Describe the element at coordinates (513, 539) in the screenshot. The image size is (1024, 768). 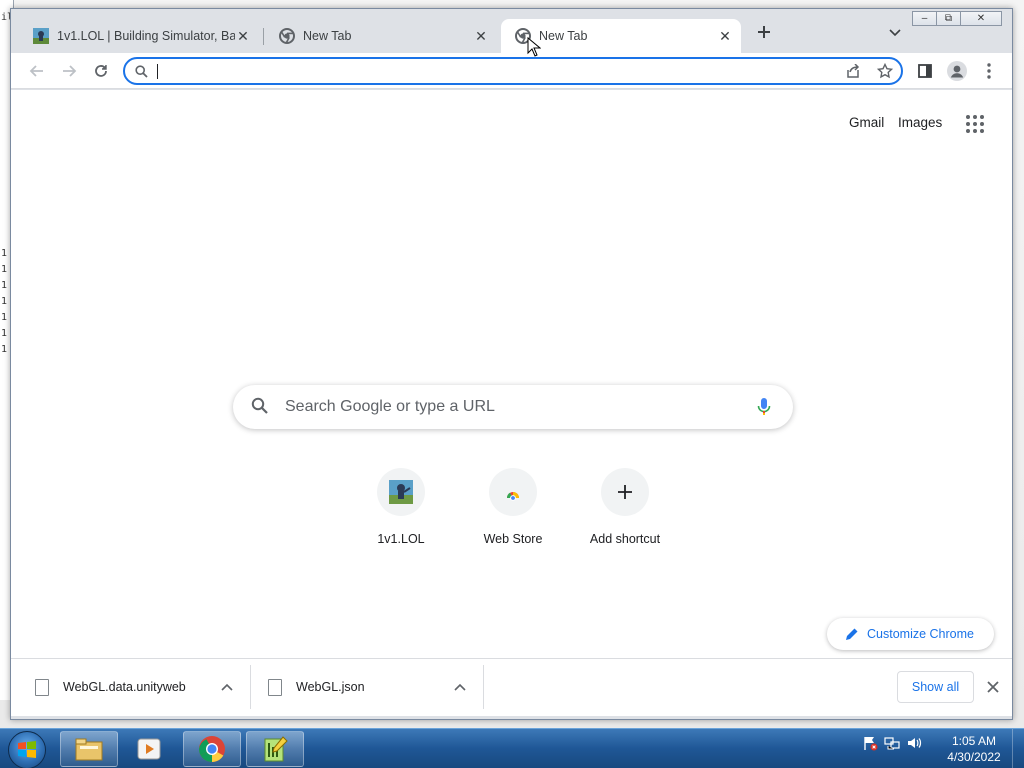
I see `shortcut-label: Web Store` at that location.